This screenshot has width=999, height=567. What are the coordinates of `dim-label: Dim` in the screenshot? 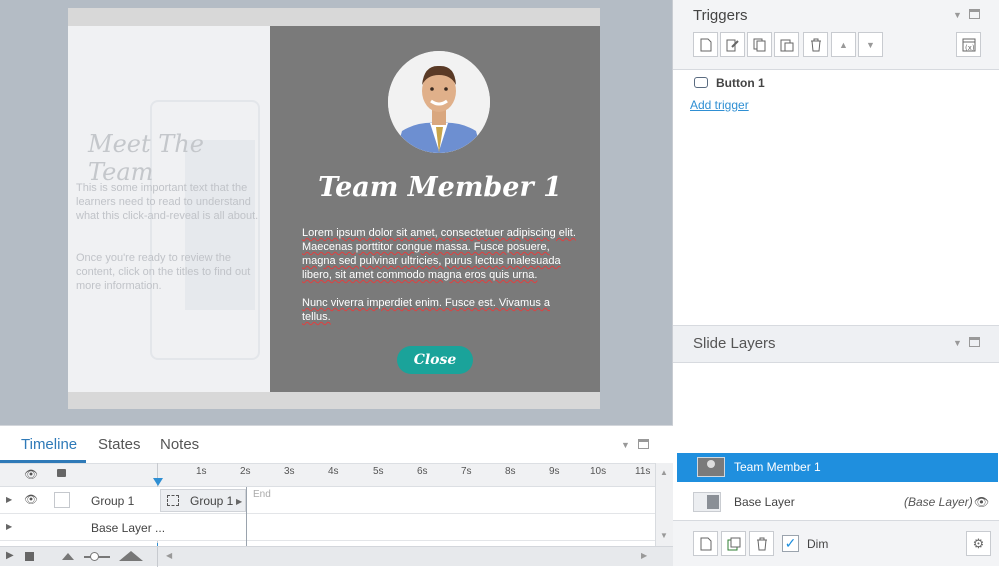 It's located at (818, 544).